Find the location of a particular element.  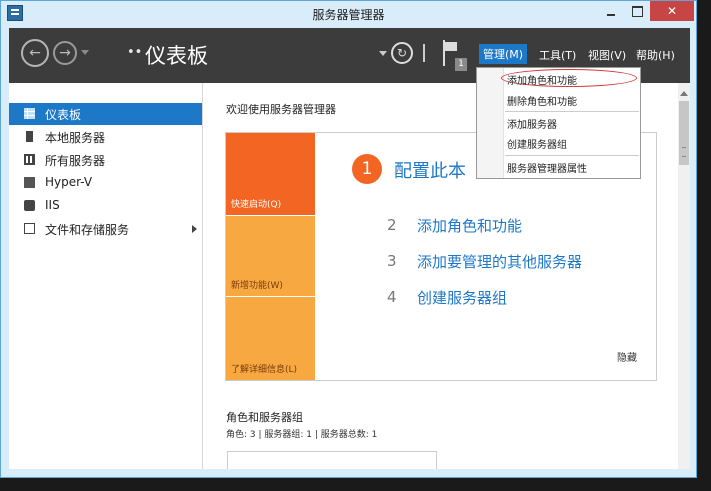

step-configure-link: 配置此本 is located at coordinates (430, 170).